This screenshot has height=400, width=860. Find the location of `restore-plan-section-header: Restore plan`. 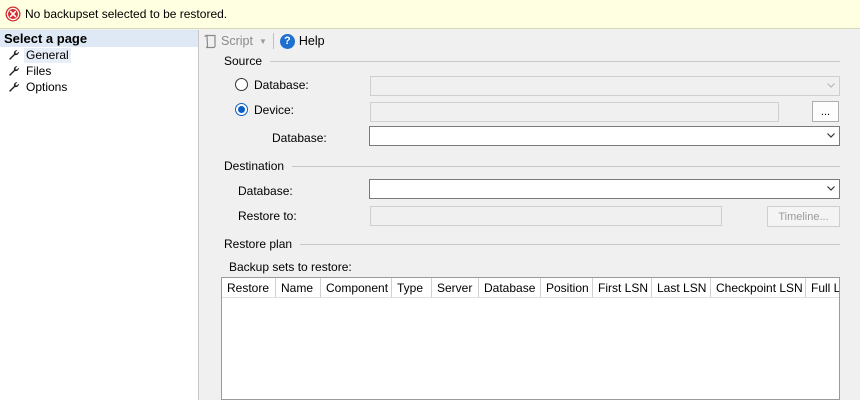

restore-plan-section-header: Restore plan is located at coordinates (532, 244).